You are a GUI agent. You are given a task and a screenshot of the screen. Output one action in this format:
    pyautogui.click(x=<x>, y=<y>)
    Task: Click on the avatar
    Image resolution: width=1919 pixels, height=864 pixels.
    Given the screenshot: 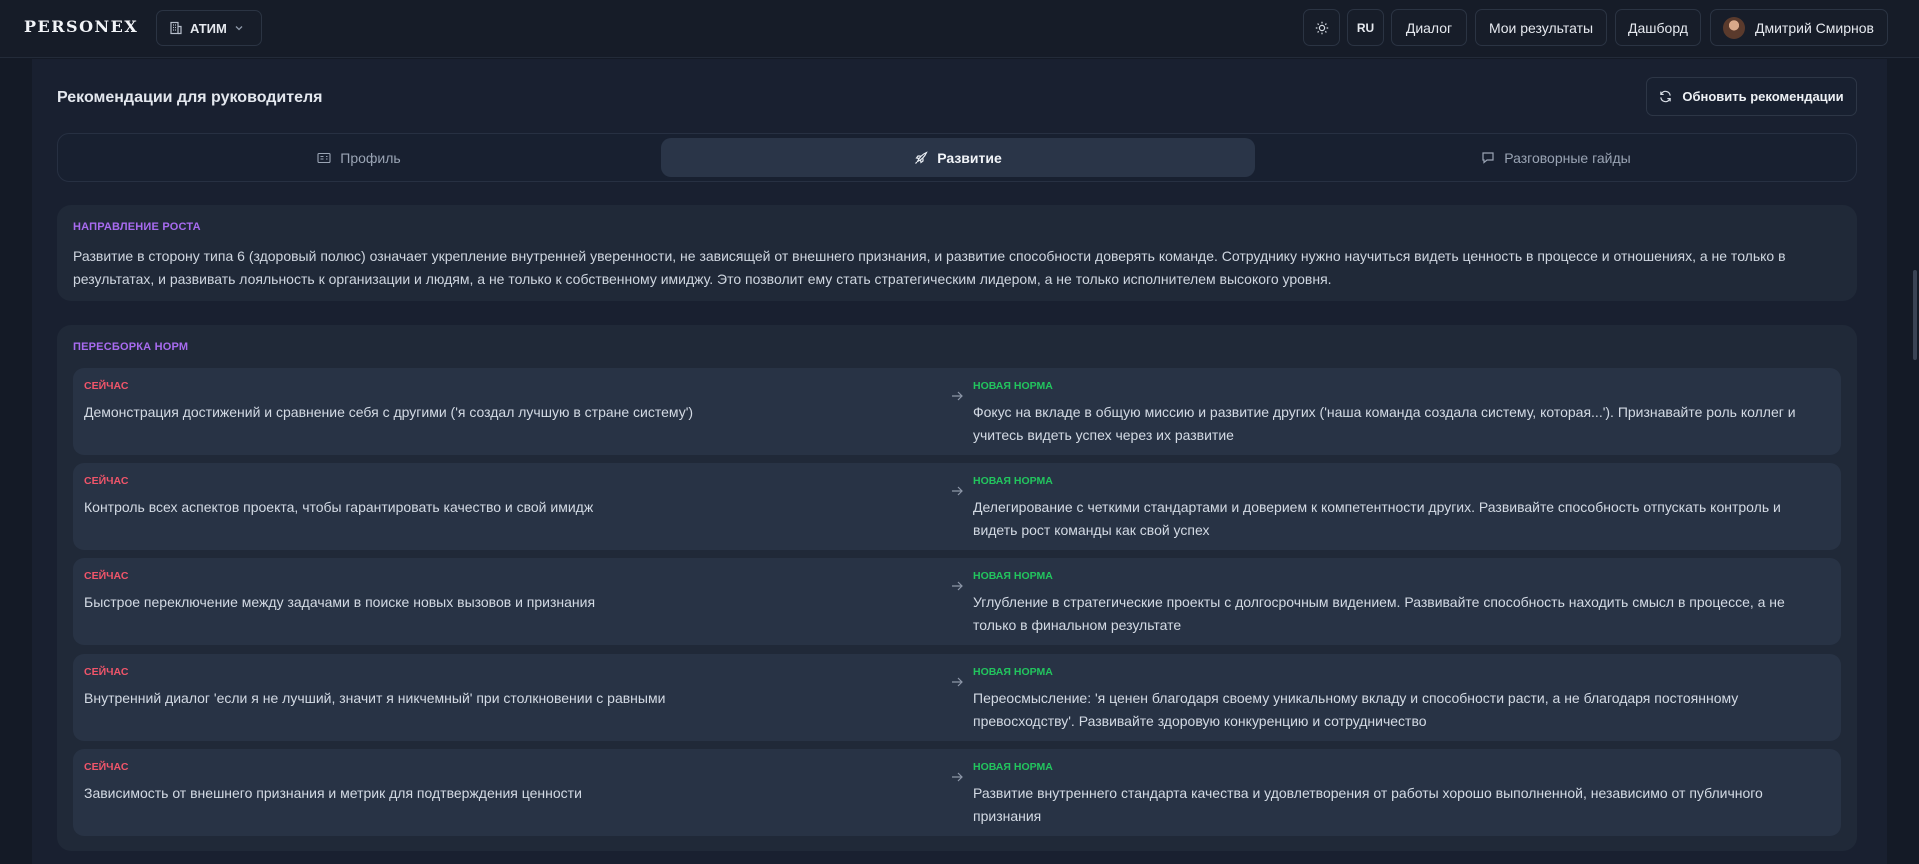 What is the action you would take?
    pyautogui.click(x=1734, y=27)
    